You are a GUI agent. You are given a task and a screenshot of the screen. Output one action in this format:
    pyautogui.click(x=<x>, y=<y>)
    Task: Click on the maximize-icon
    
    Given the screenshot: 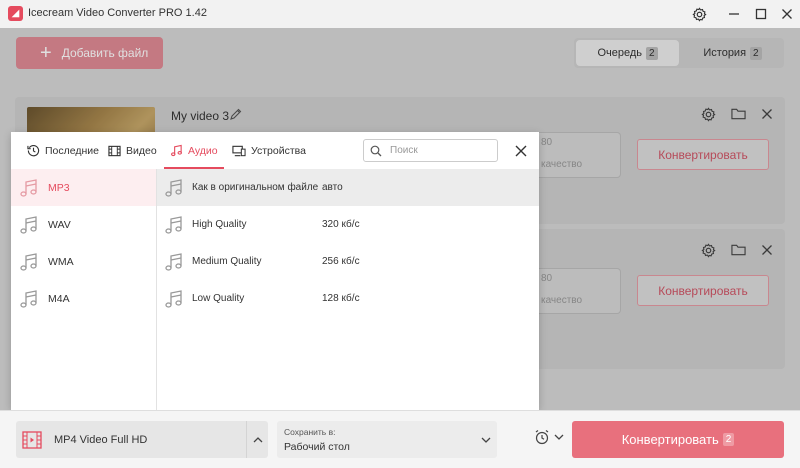 What is the action you would take?
    pyautogui.click(x=761, y=14)
    